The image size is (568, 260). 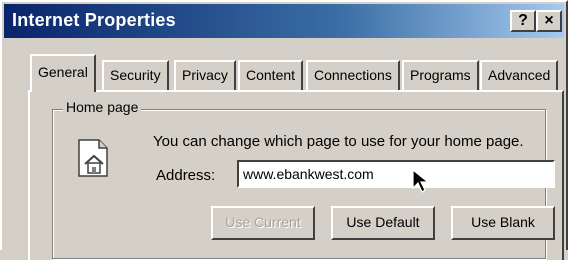 I want to click on help-button: ?, so click(x=523, y=21).